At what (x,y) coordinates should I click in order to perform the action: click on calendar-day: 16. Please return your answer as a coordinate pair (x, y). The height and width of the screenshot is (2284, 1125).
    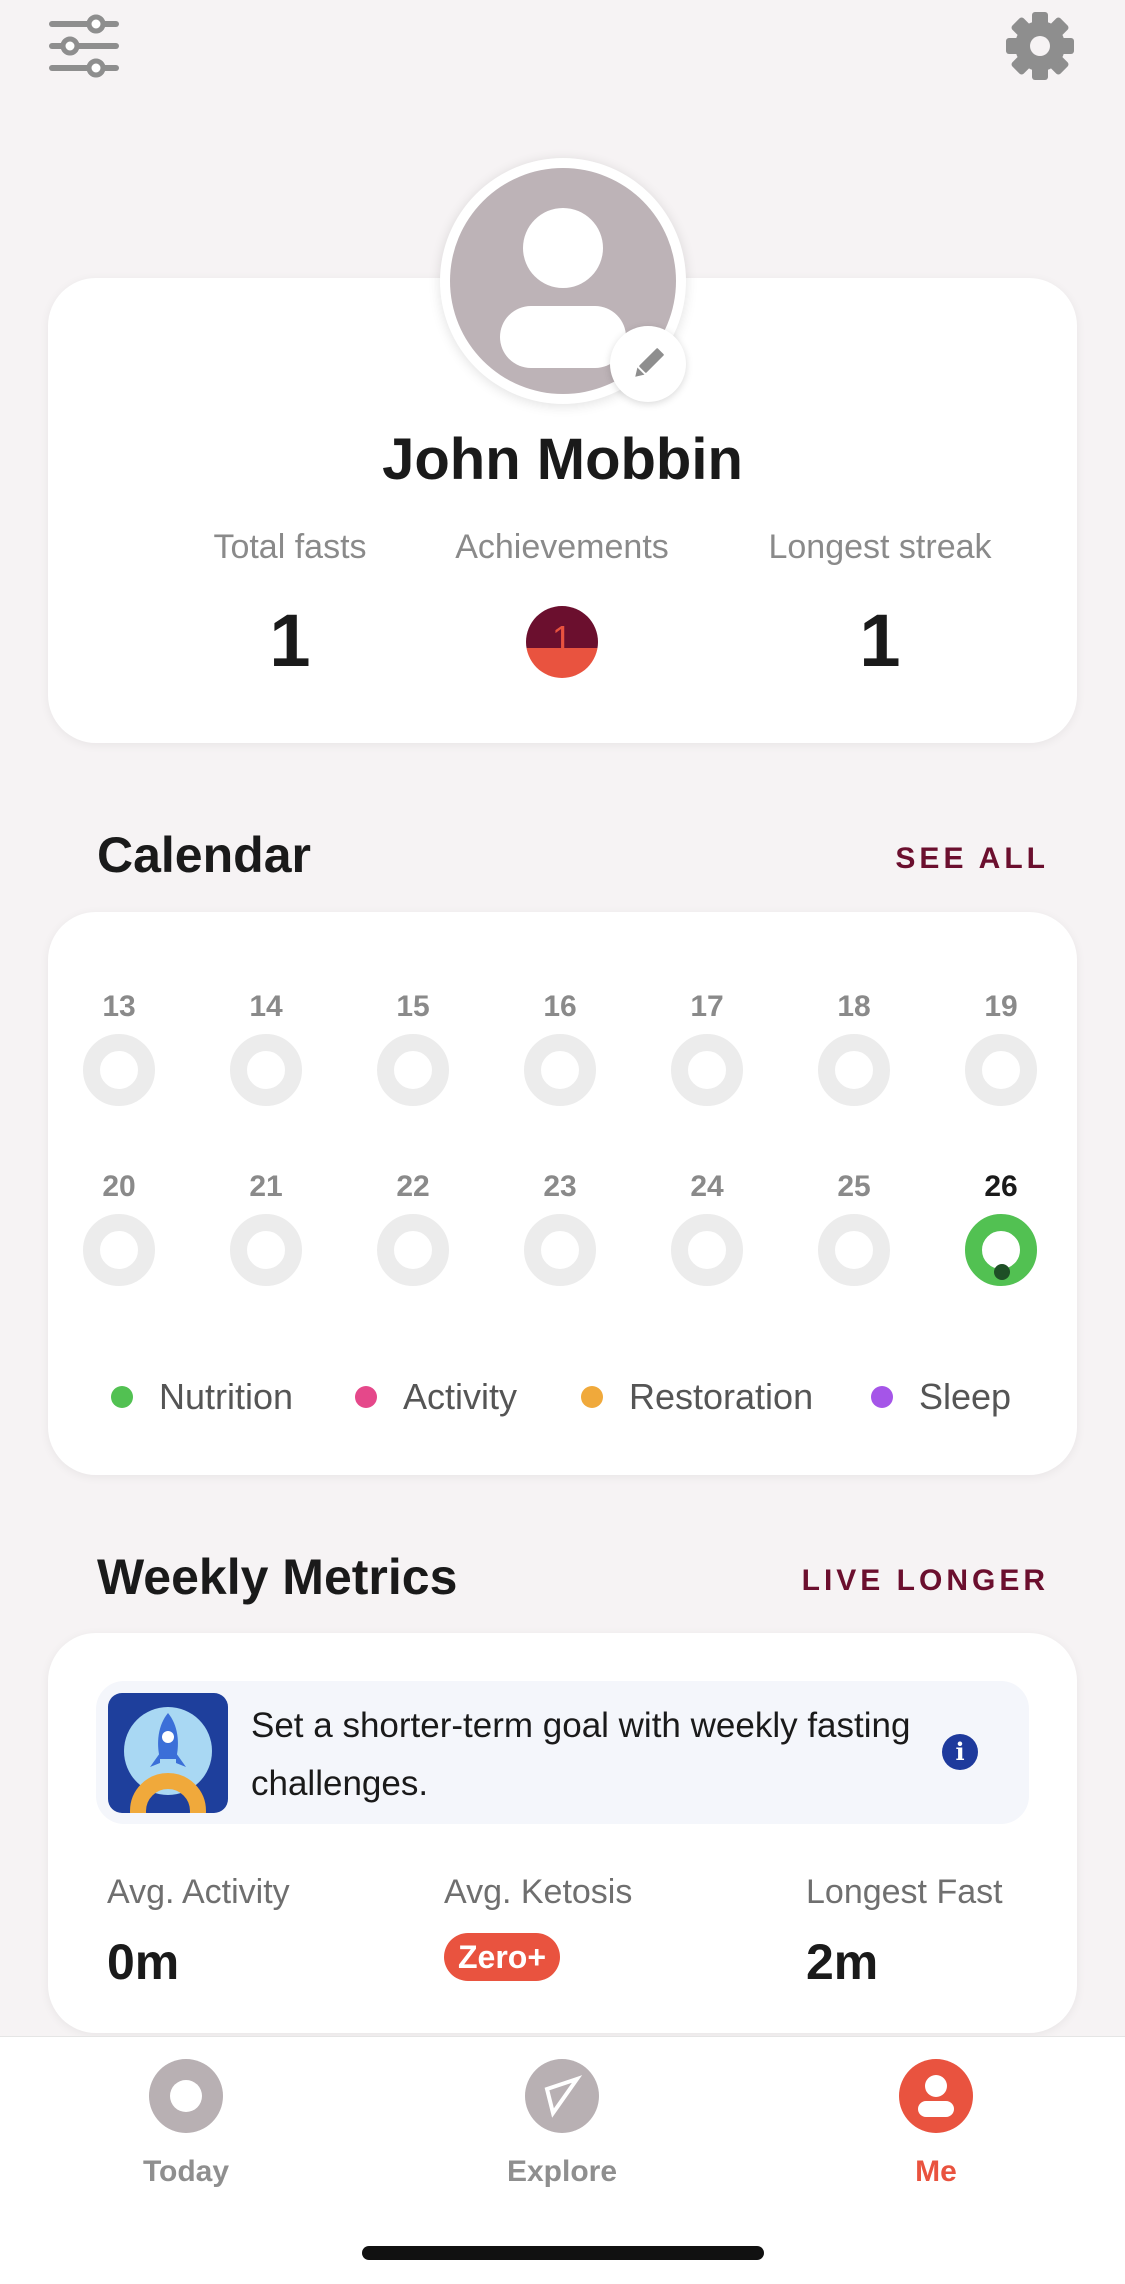
    Looking at the image, I should click on (560, 1048).